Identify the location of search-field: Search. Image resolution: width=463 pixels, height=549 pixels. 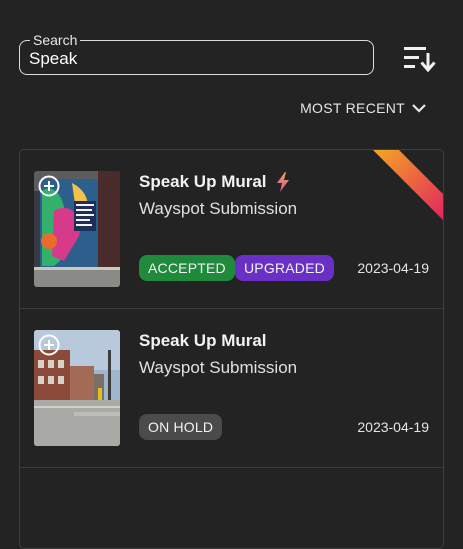
(196, 53).